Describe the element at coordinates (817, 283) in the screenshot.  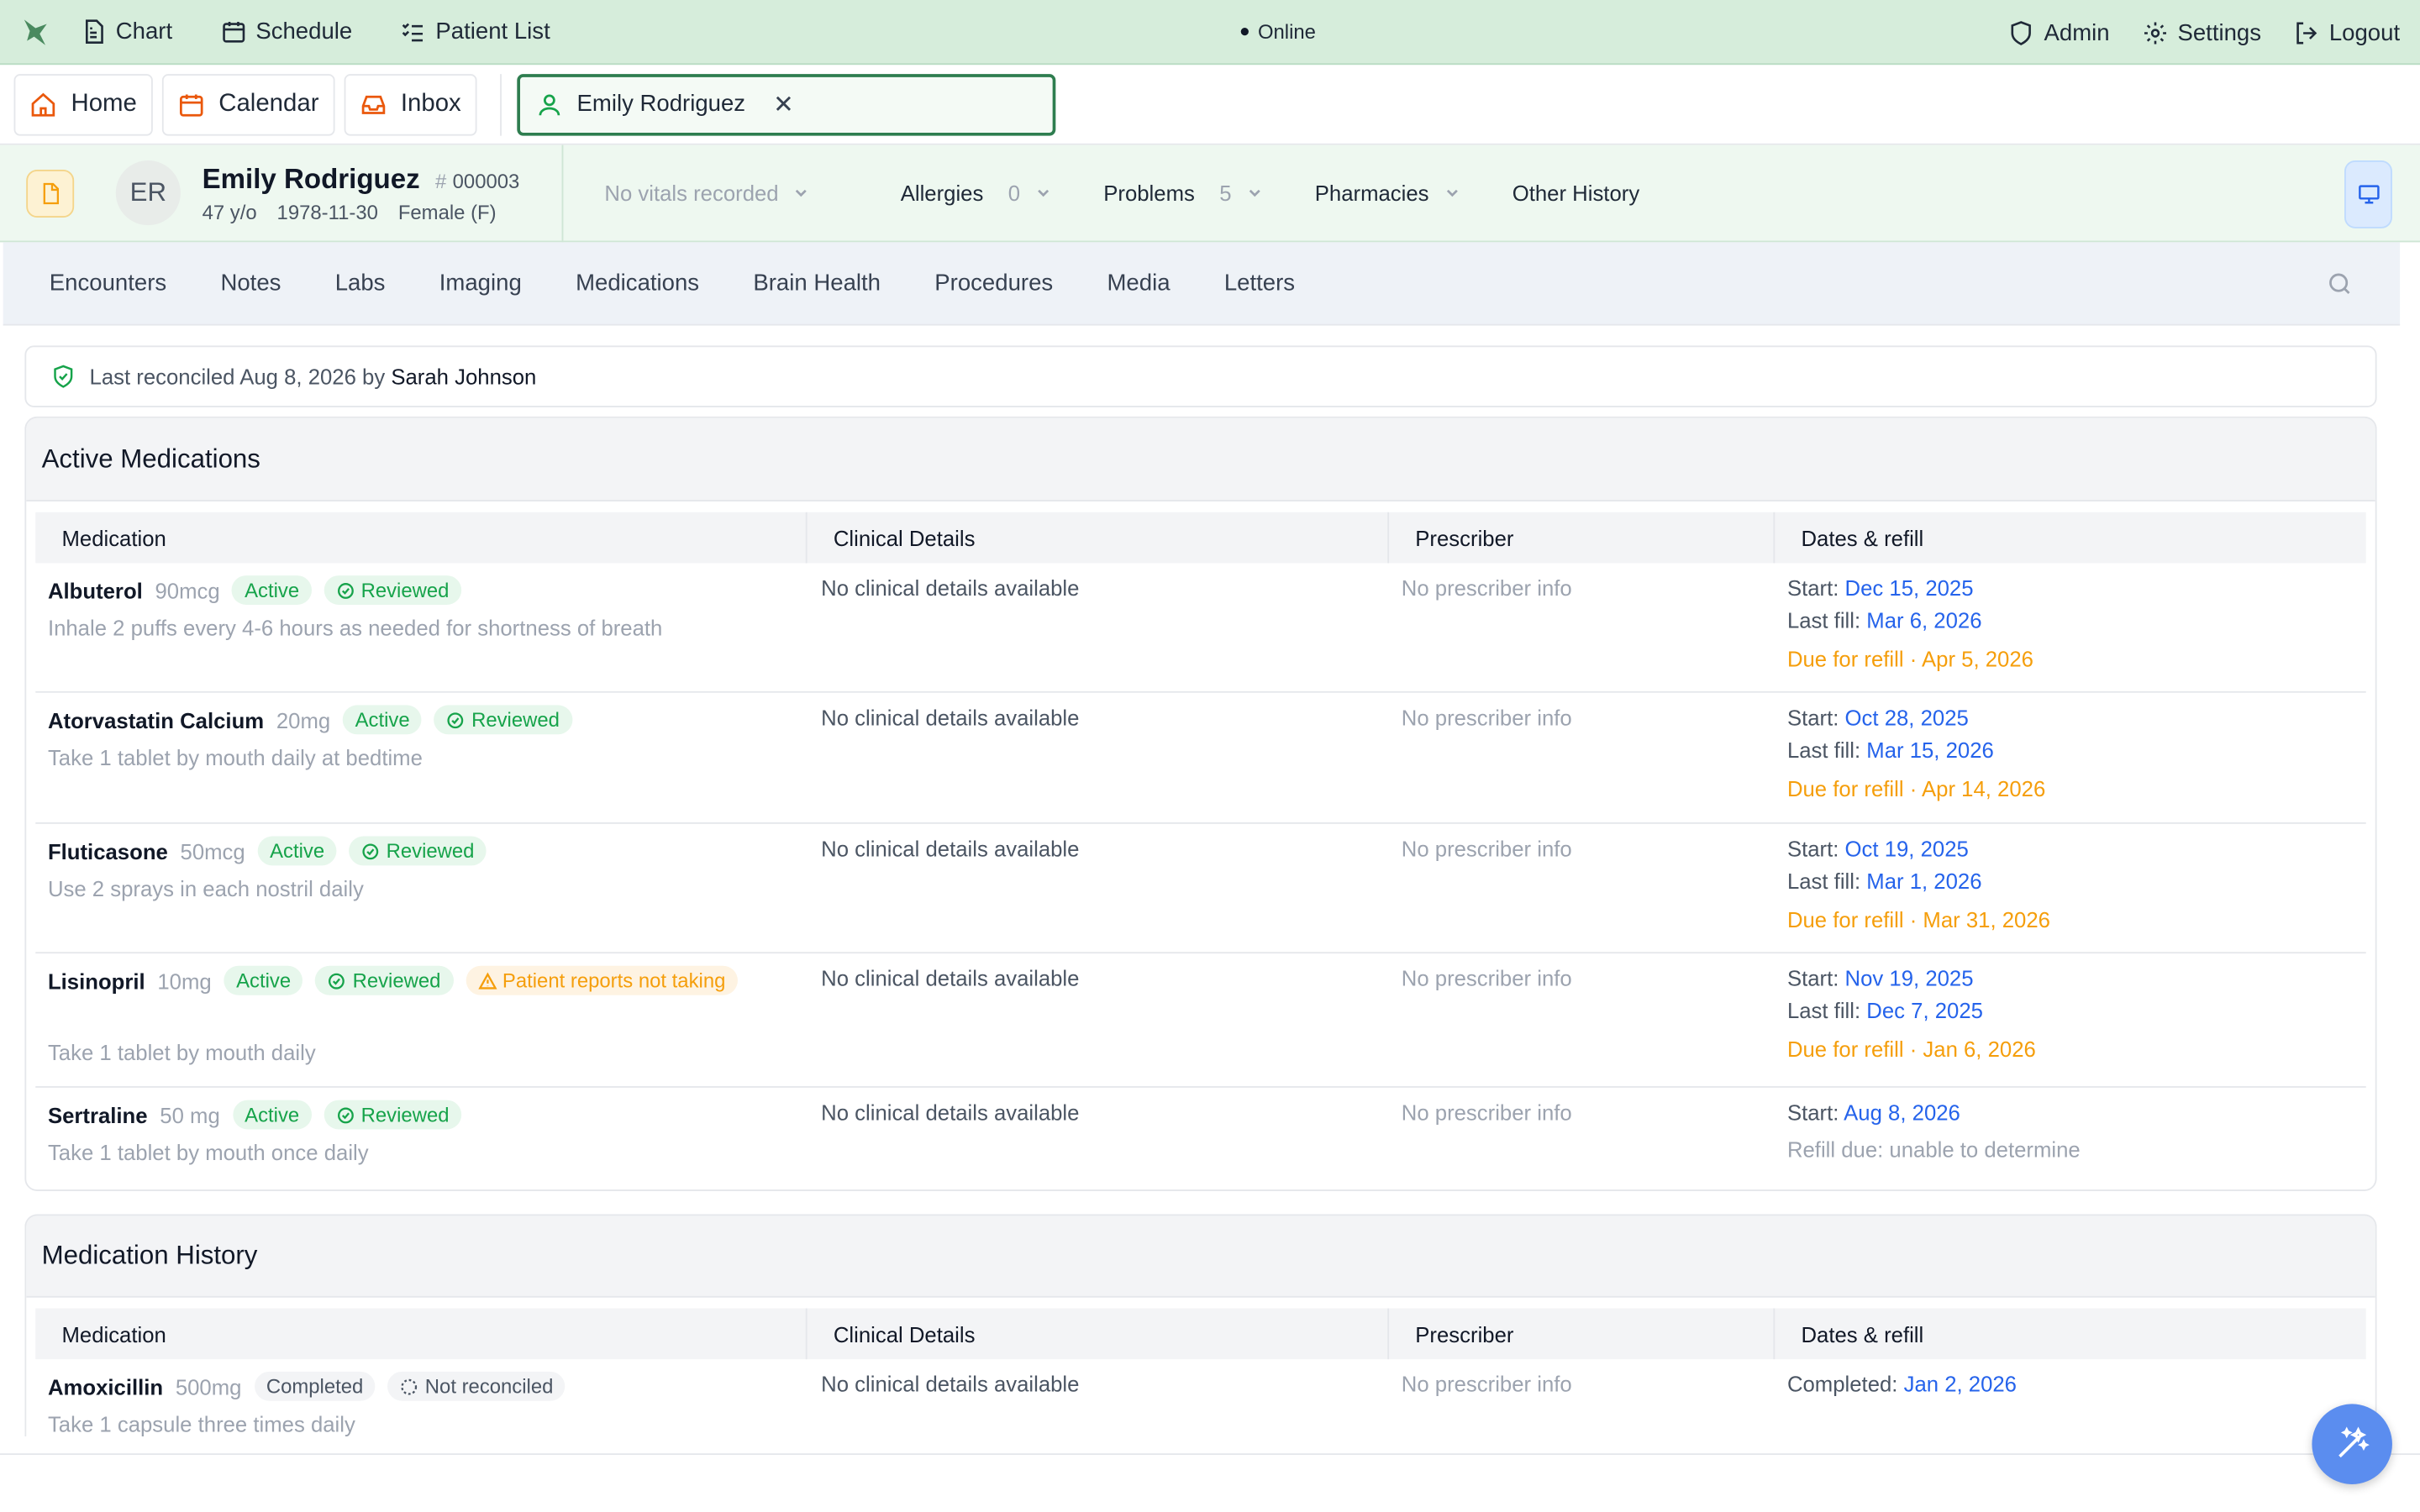
I see `tab-brain-health: Brain Health` at that location.